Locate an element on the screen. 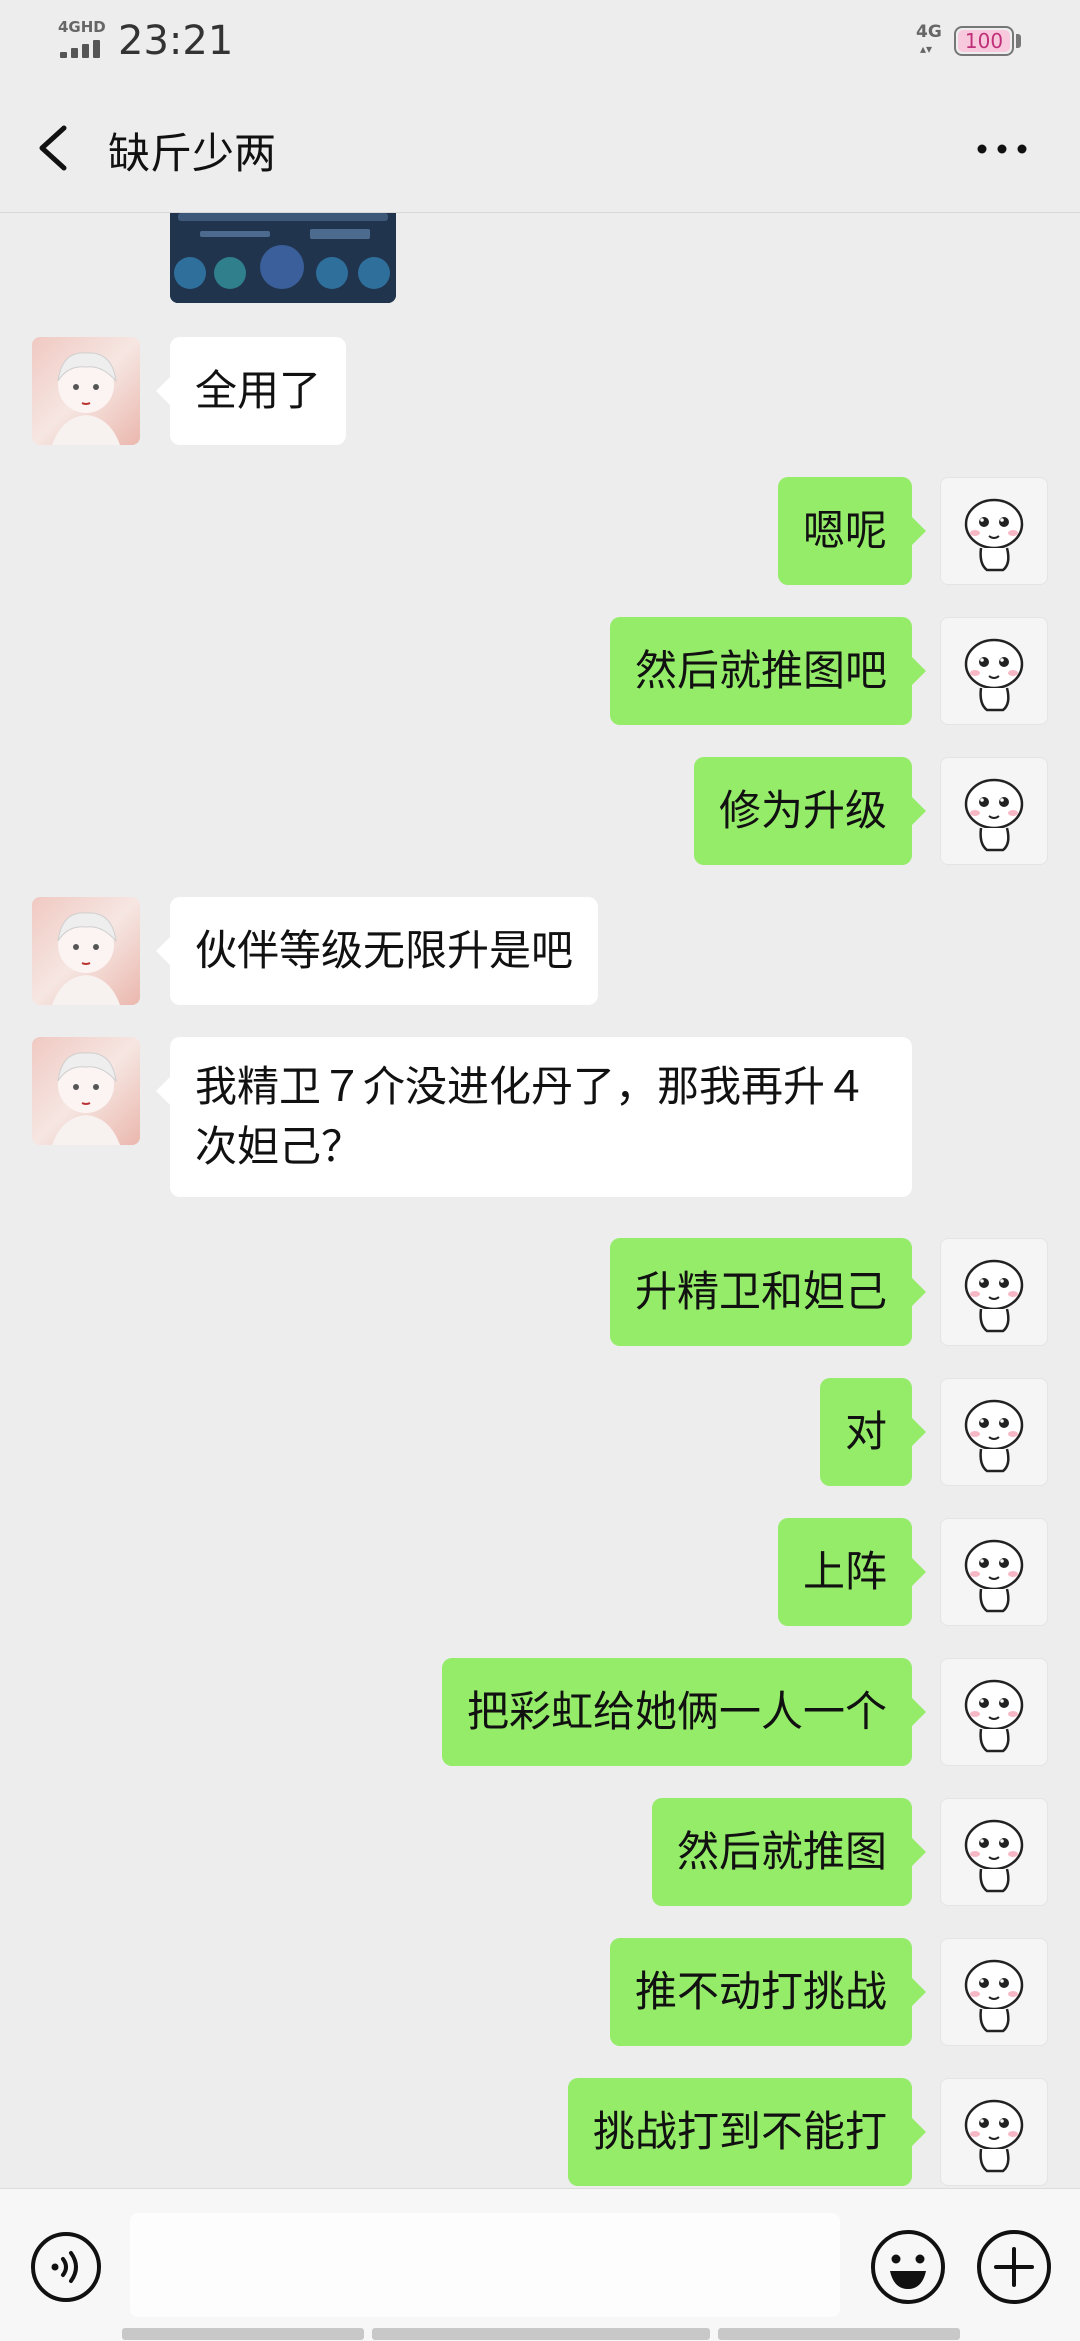 This screenshot has height=2341, width=1080. network-type: 4GHD is located at coordinates (82, 27).